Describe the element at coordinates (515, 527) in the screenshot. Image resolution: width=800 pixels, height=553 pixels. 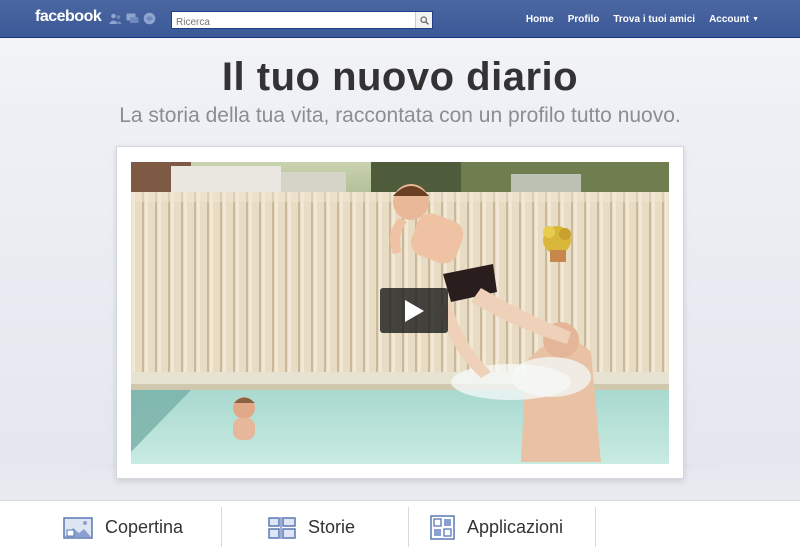
I see `feature-apps-label: Applicazioni` at that location.